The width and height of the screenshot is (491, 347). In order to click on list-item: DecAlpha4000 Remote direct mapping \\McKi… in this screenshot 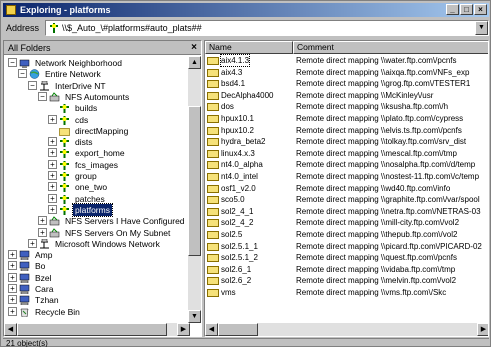, I will do `click(346, 95)`.